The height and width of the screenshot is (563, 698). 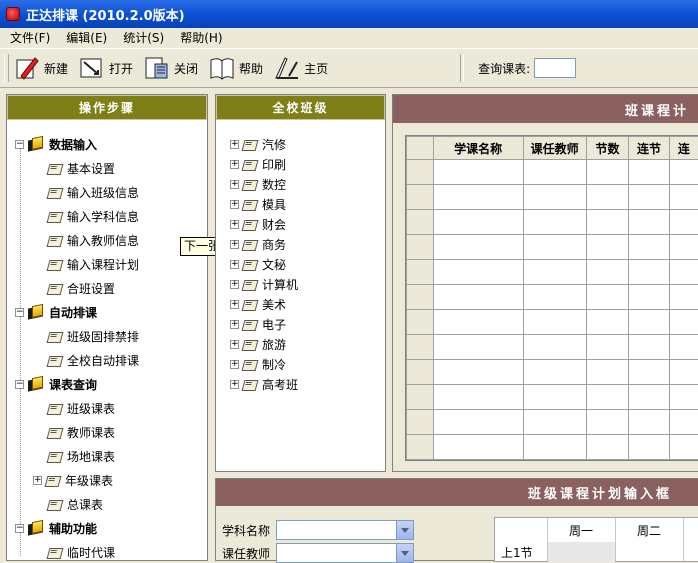 I want to click on class-item: +数控, so click(x=258, y=184).